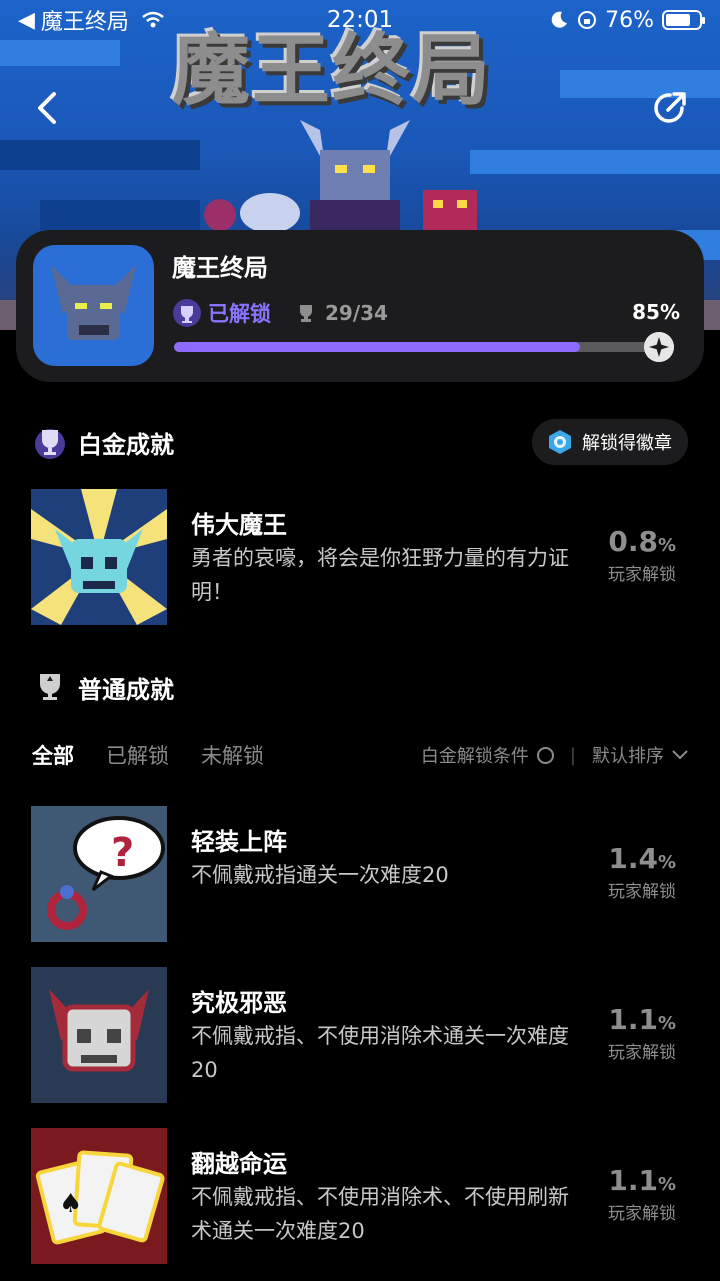  Describe the element at coordinates (628, 755) in the screenshot. I see `sort-dropdown: 默认排序` at that location.